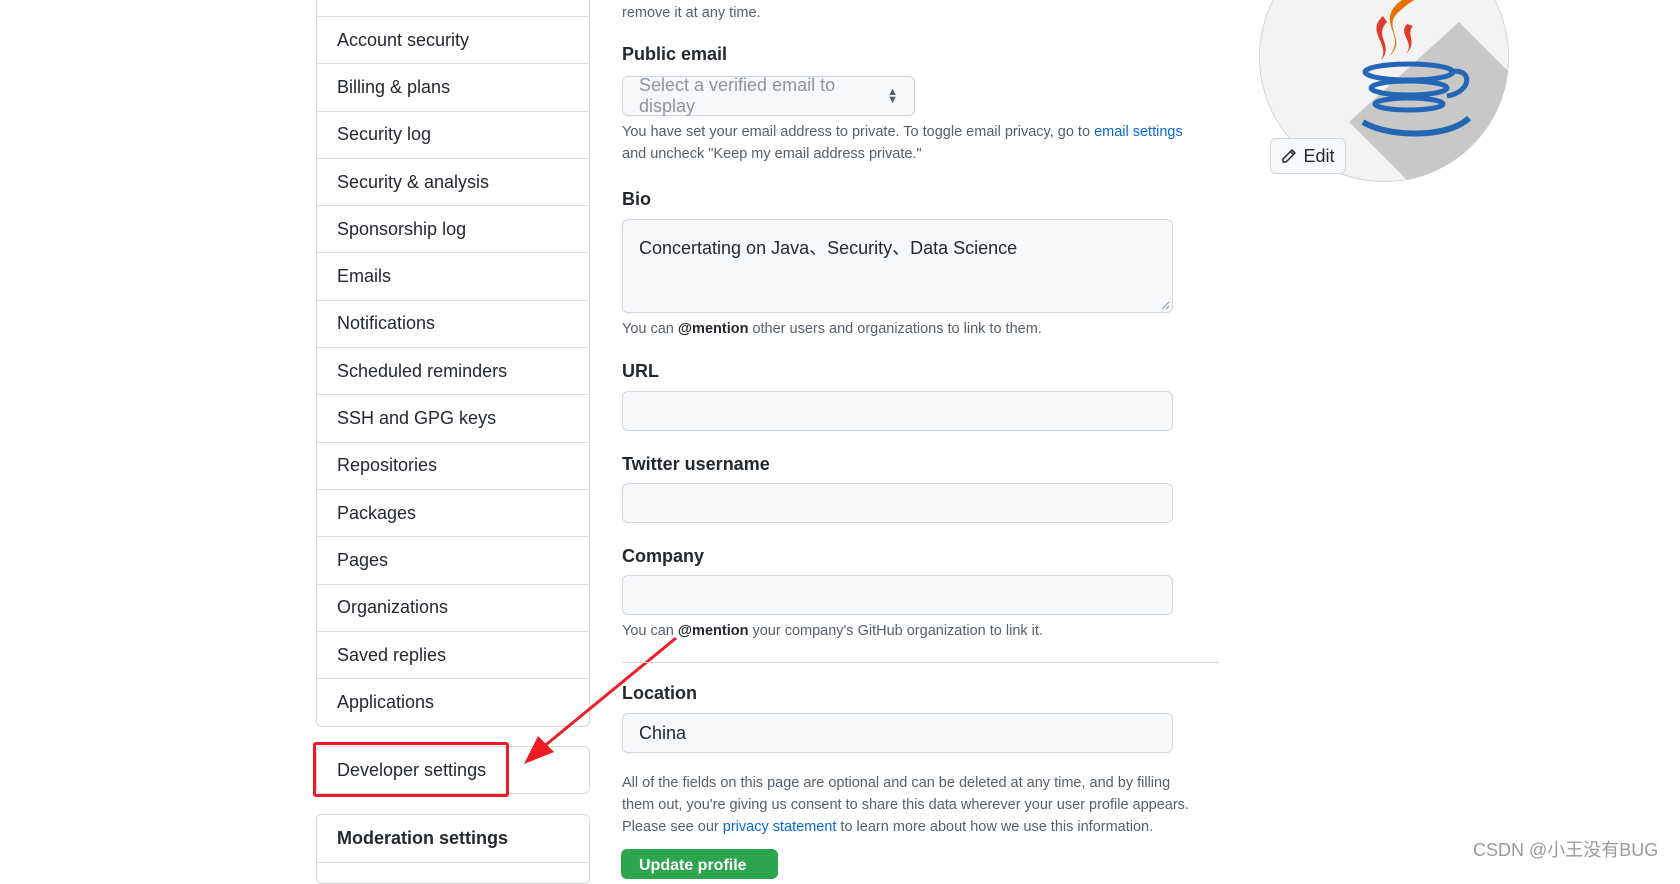 Image resolution: width=1680 pixels, height=884 pixels. I want to click on sidebar-item-appearance, so click(453, 8).